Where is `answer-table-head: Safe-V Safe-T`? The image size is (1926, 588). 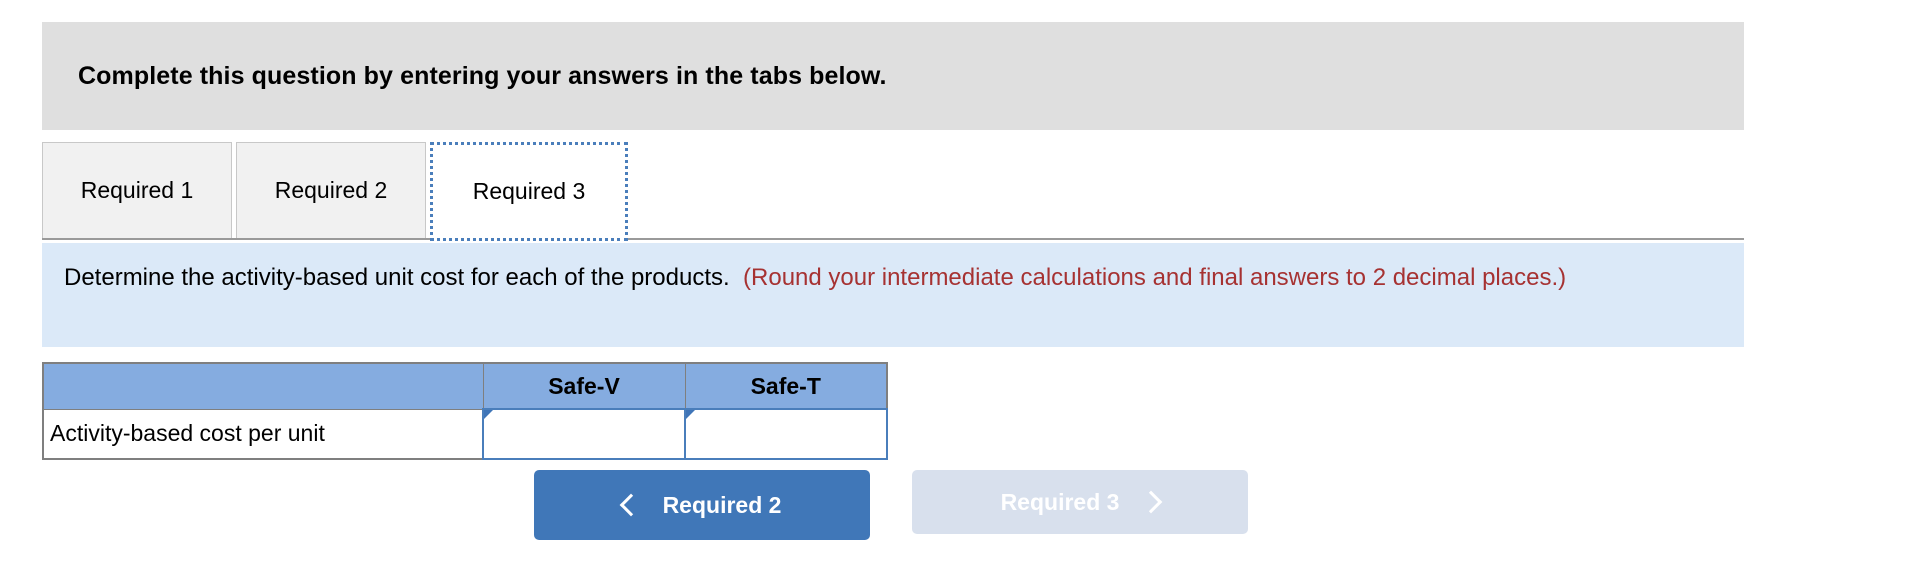
answer-table-head: Safe-V Safe-T is located at coordinates (465, 386).